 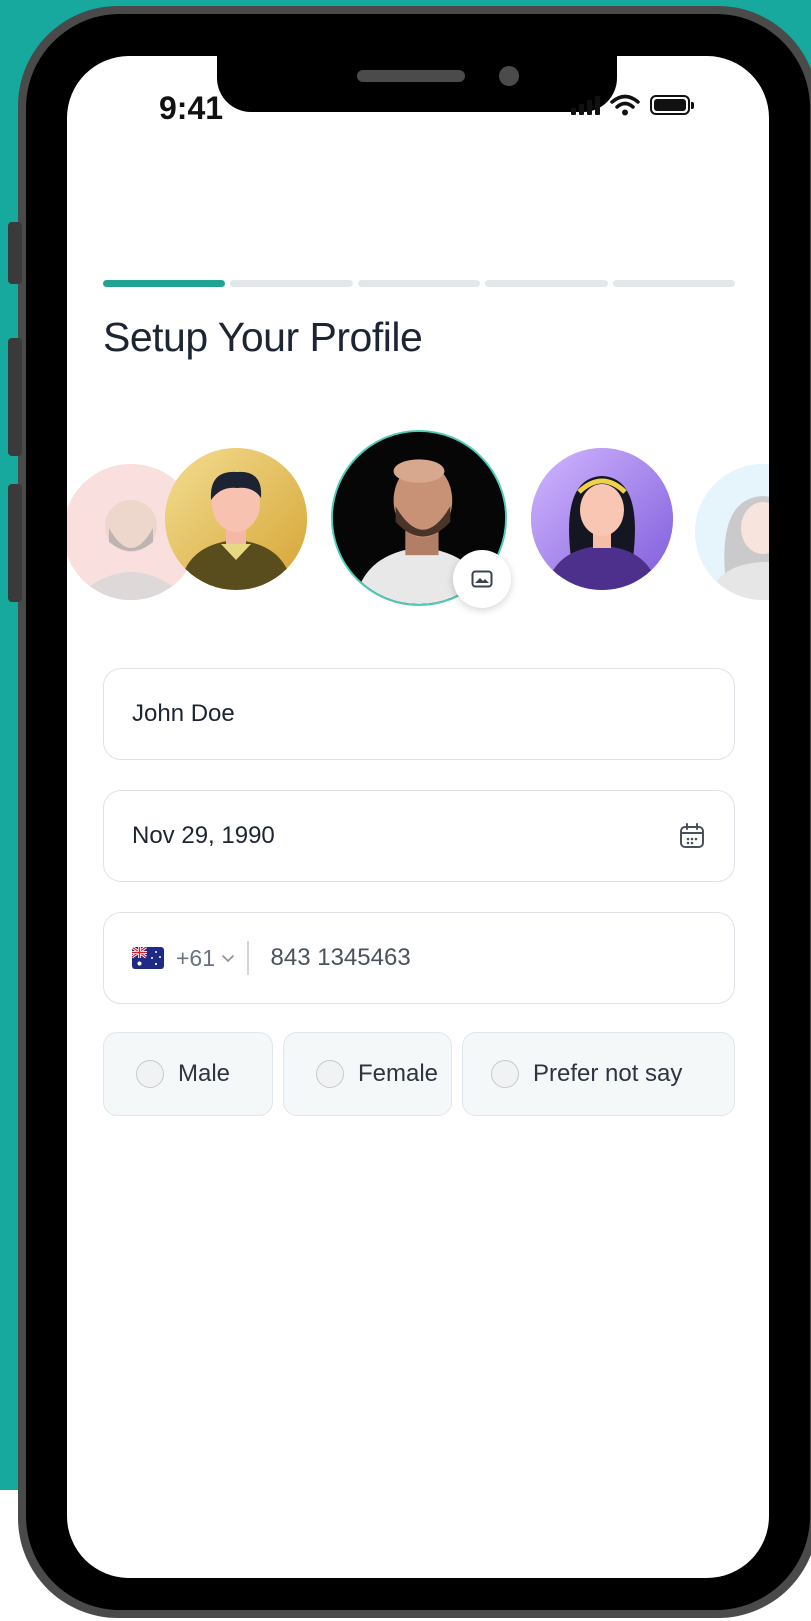 I want to click on signal-icon, so click(x=585, y=105).